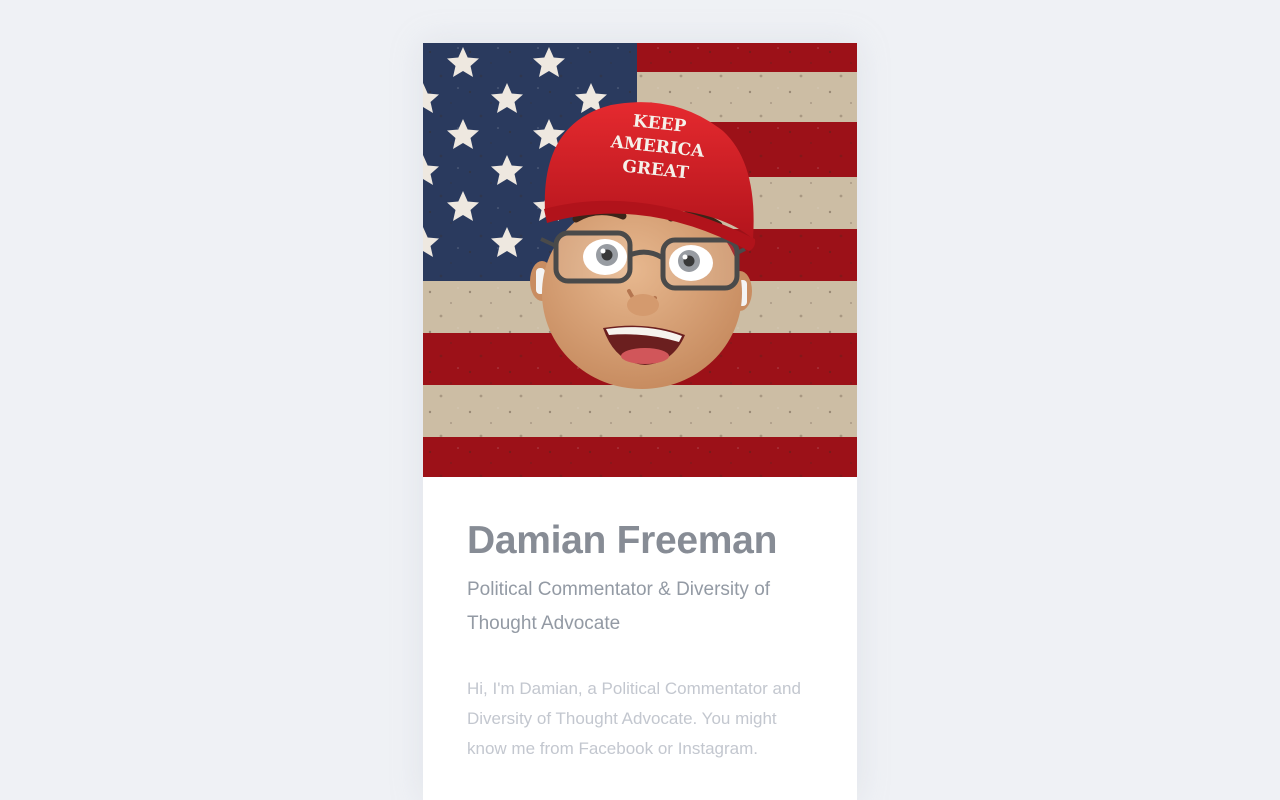  What do you see at coordinates (622, 540) in the screenshot?
I see `profile-name: Damian Freeman` at bounding box center [622, 540].